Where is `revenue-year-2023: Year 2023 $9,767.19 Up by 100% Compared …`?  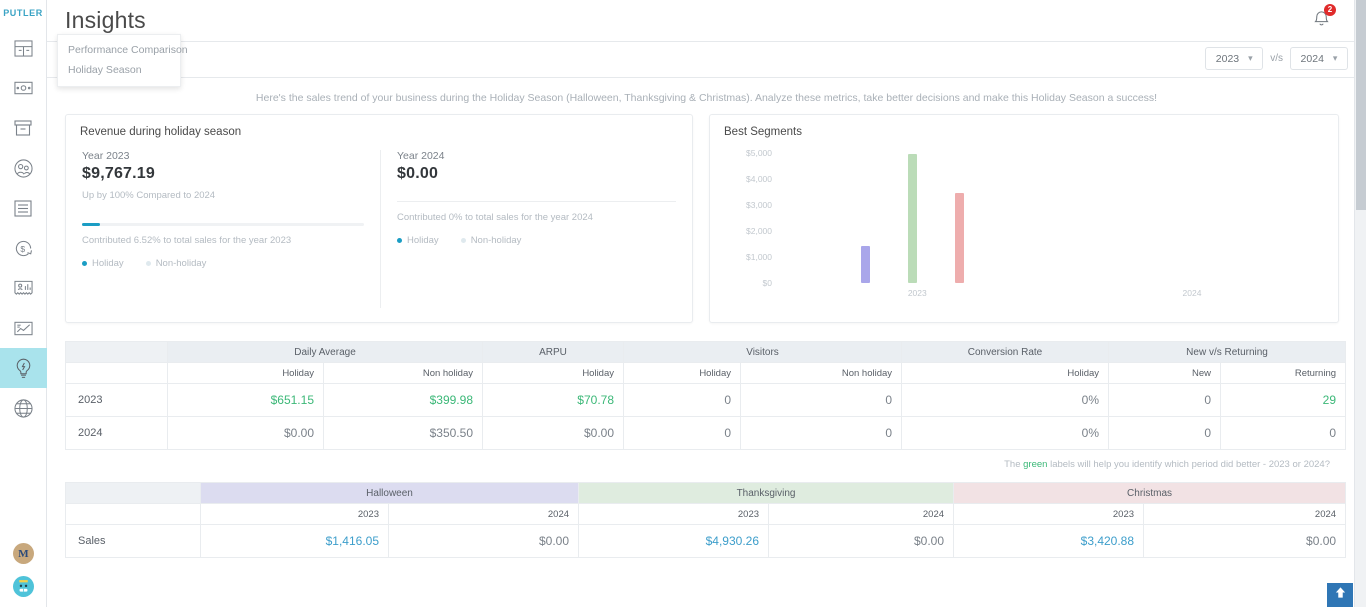 revenue-year-2023: Year 2023 $9,767.19 Up by 100% Compared … is located at coordinates (223, 229).